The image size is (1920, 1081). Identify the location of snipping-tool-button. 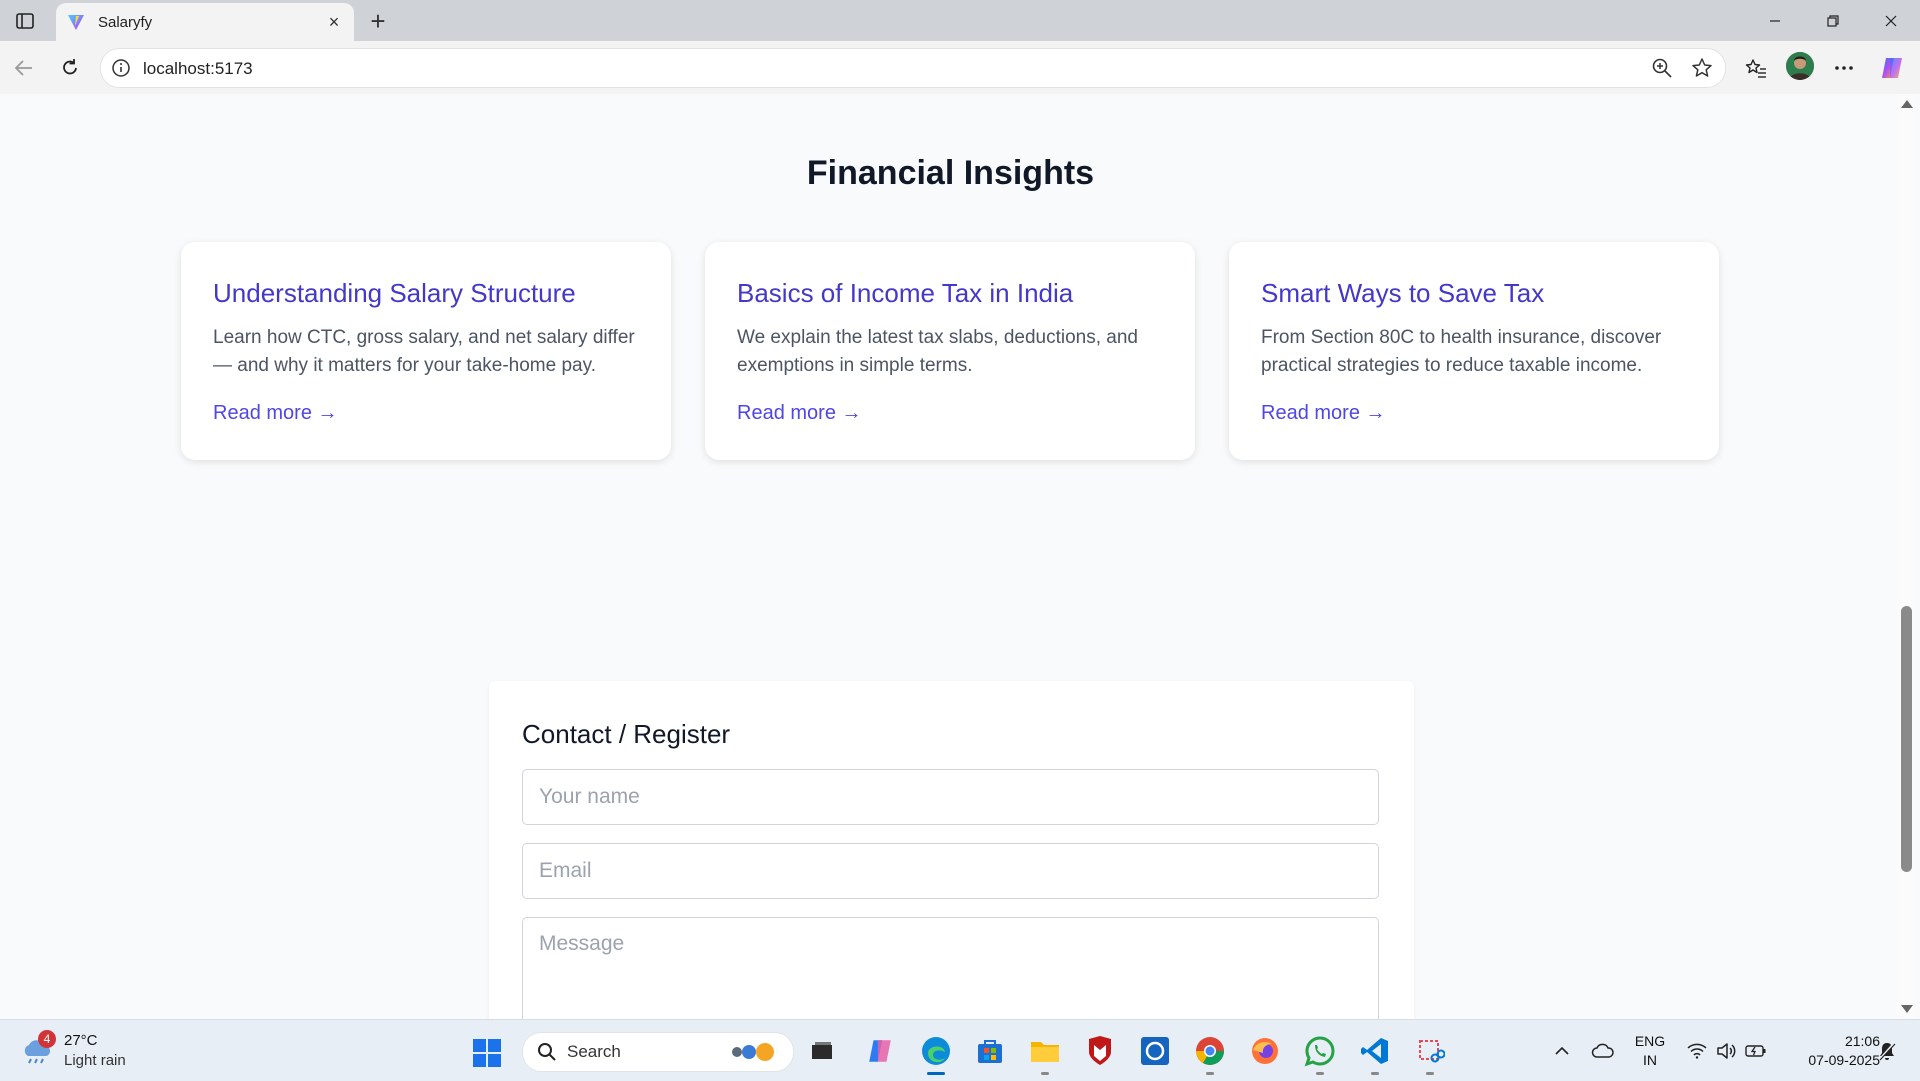
(1430, 1054).